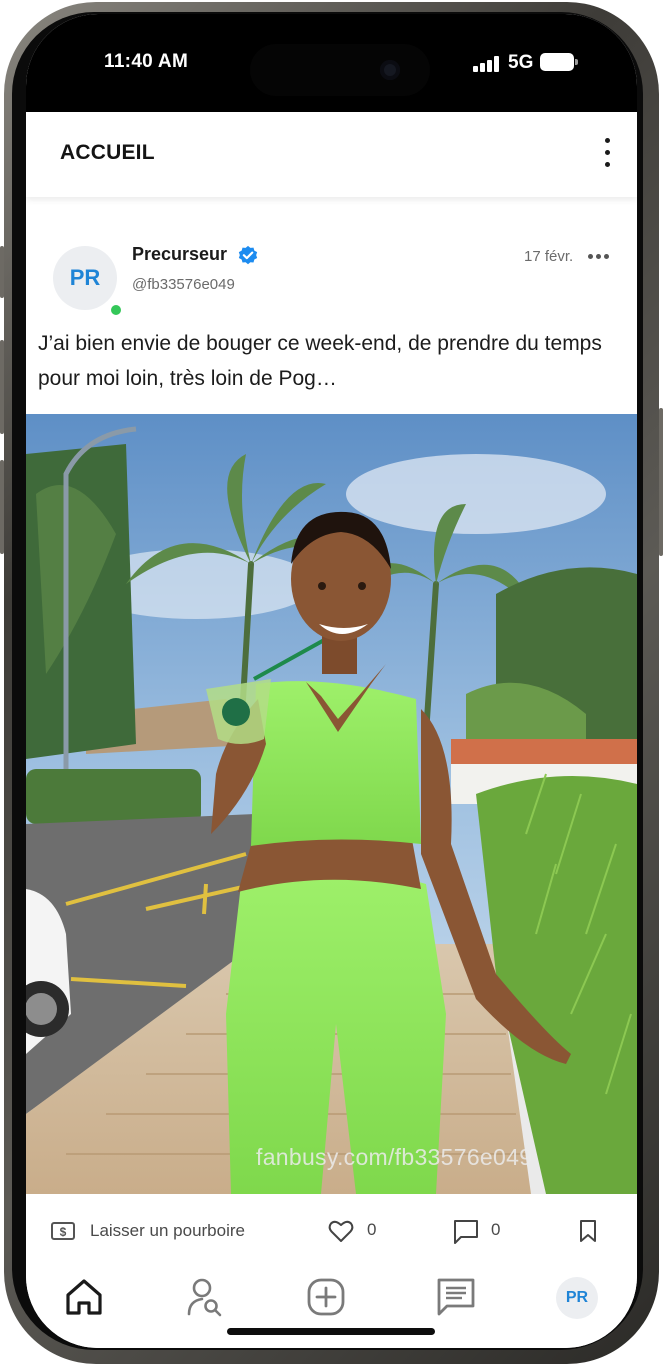 This screenshot has height=1367, width=665. I want to click on dynamic-island, so click(340, 70).